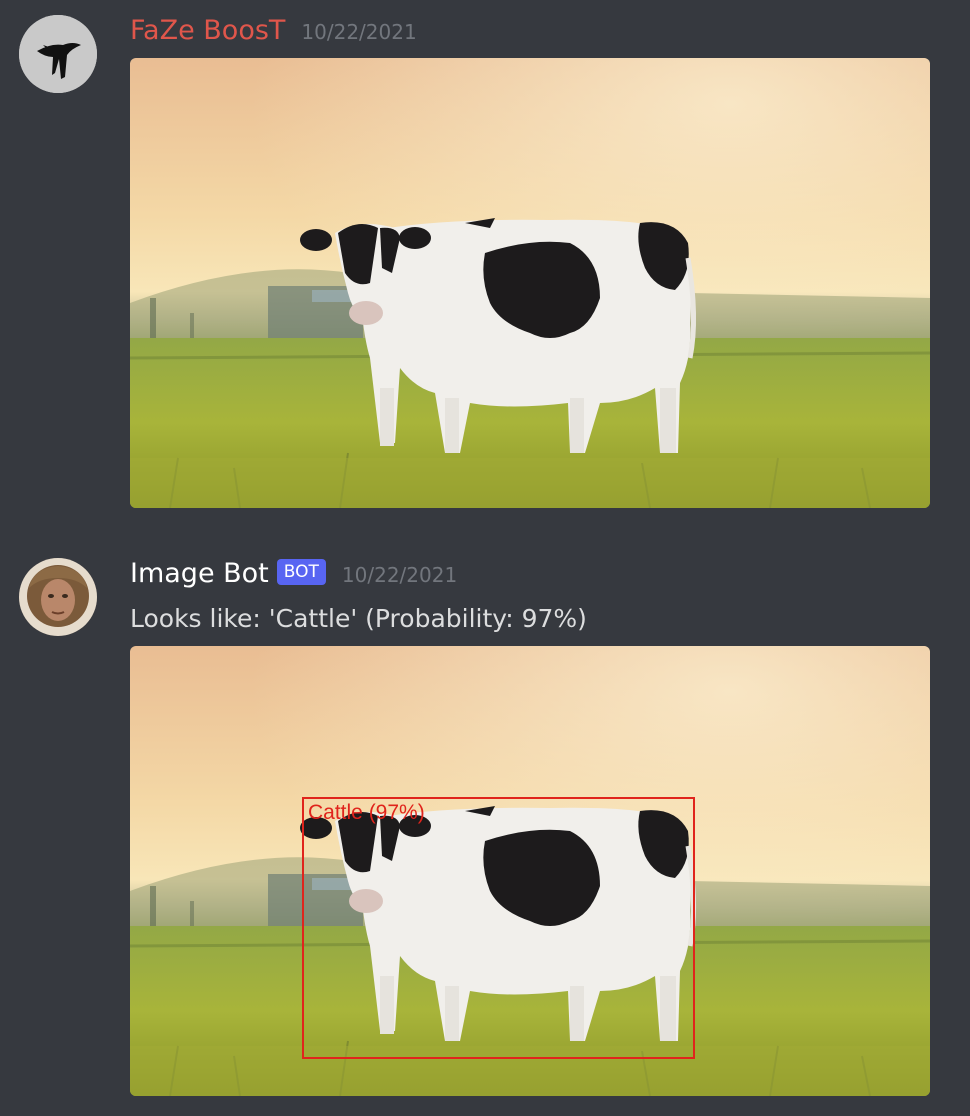 The width and height of the screenshot is (970, 1116). I want to click on username: FaZe BoosT, so click(207, 31).